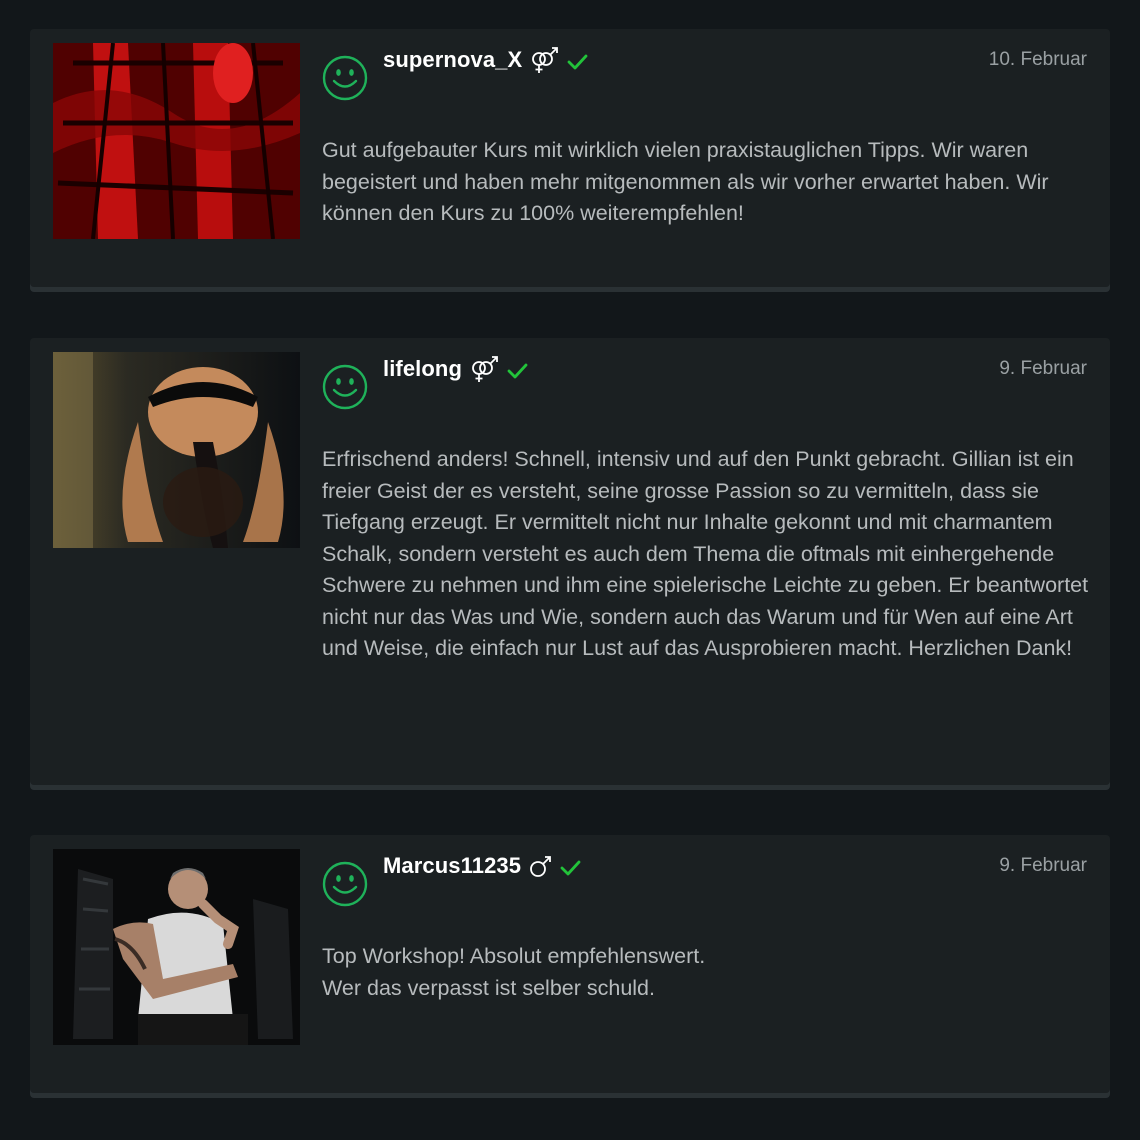  I want to click on review-header: supernova_X, so click(485, 60).